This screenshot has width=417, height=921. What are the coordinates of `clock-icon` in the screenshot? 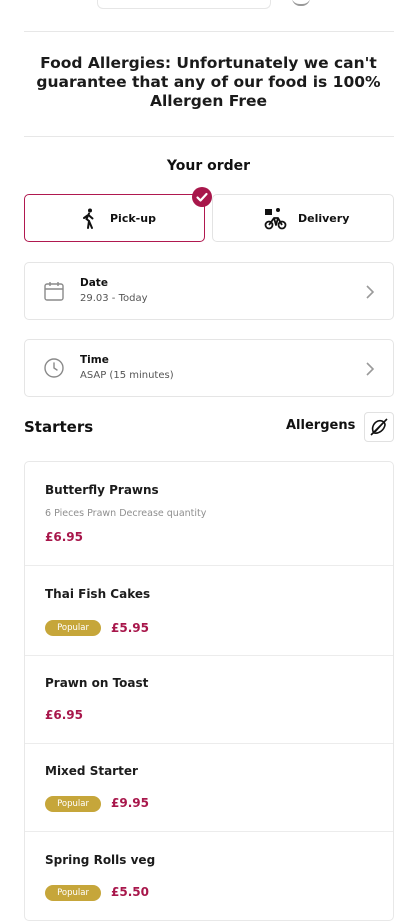 It's located at (54, 368).